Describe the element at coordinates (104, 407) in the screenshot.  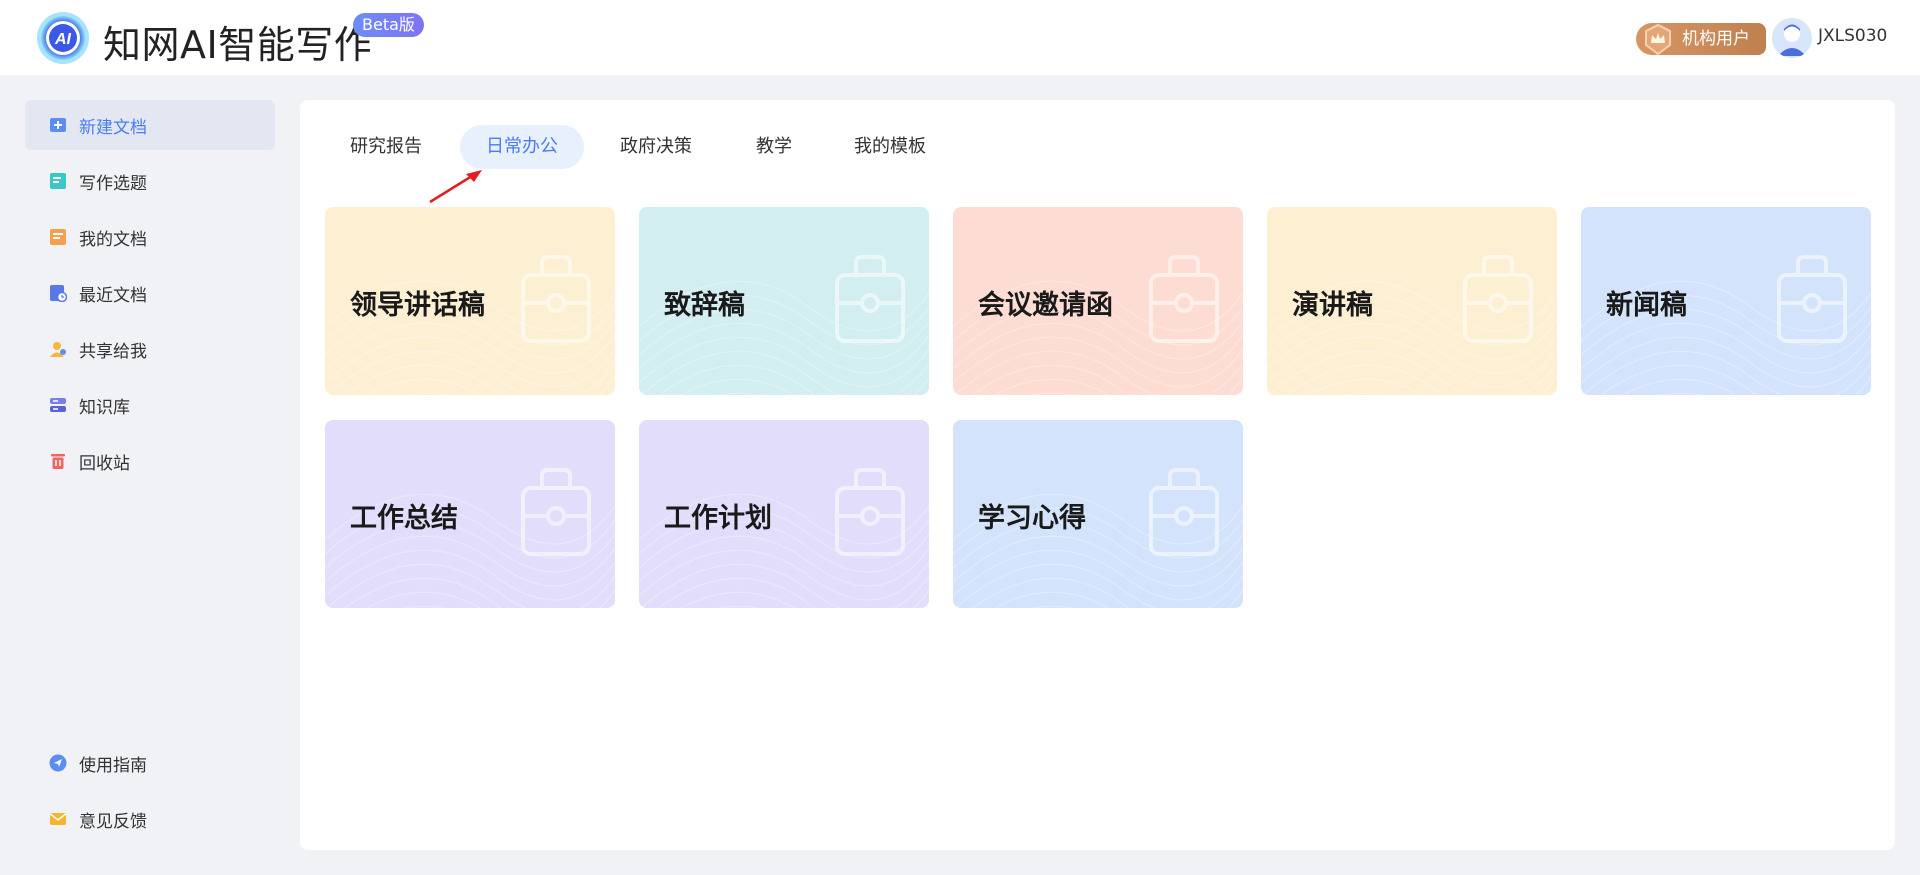
I see `sidebar-item-label: 知识库` at that location.